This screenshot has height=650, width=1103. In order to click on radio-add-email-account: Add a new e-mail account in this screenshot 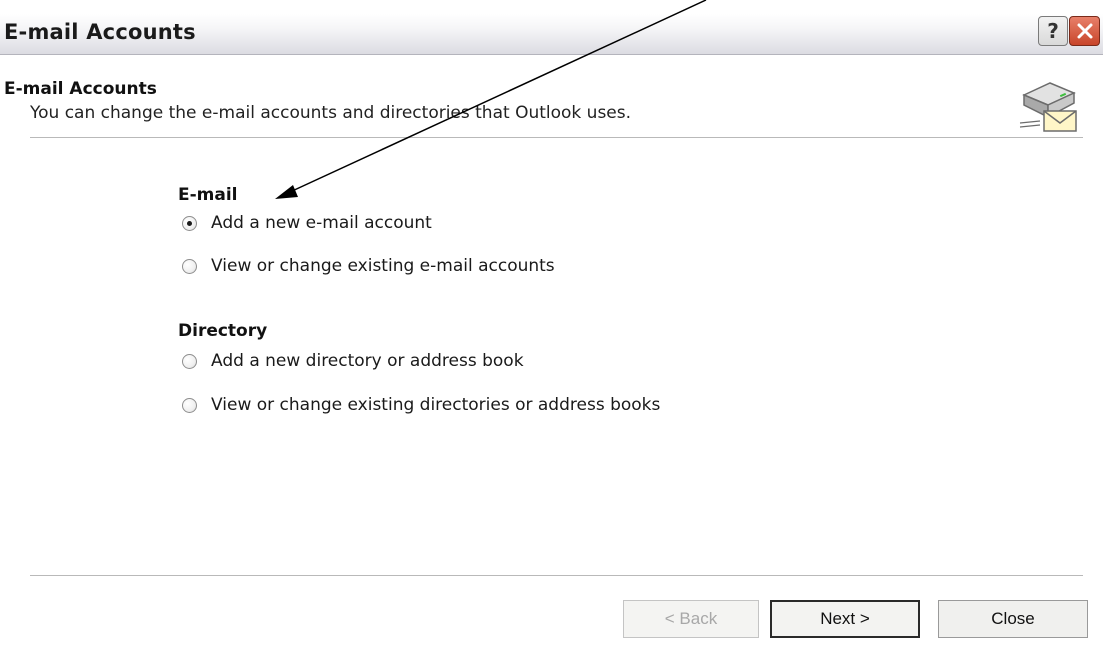, I will do `click(307, 223)`.